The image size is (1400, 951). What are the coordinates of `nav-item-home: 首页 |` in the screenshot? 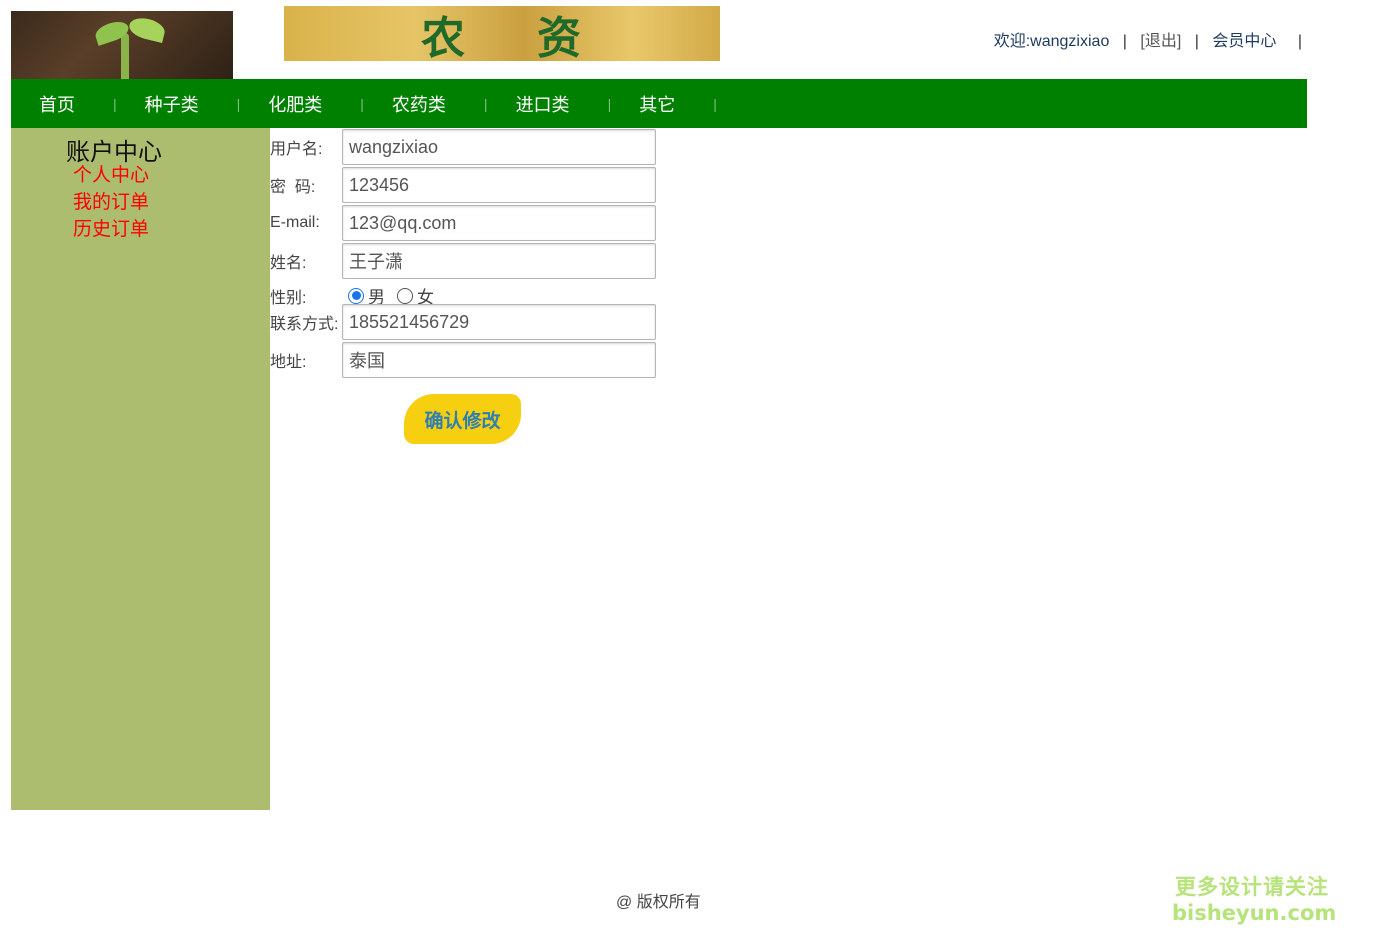 It's located at (78, 104).